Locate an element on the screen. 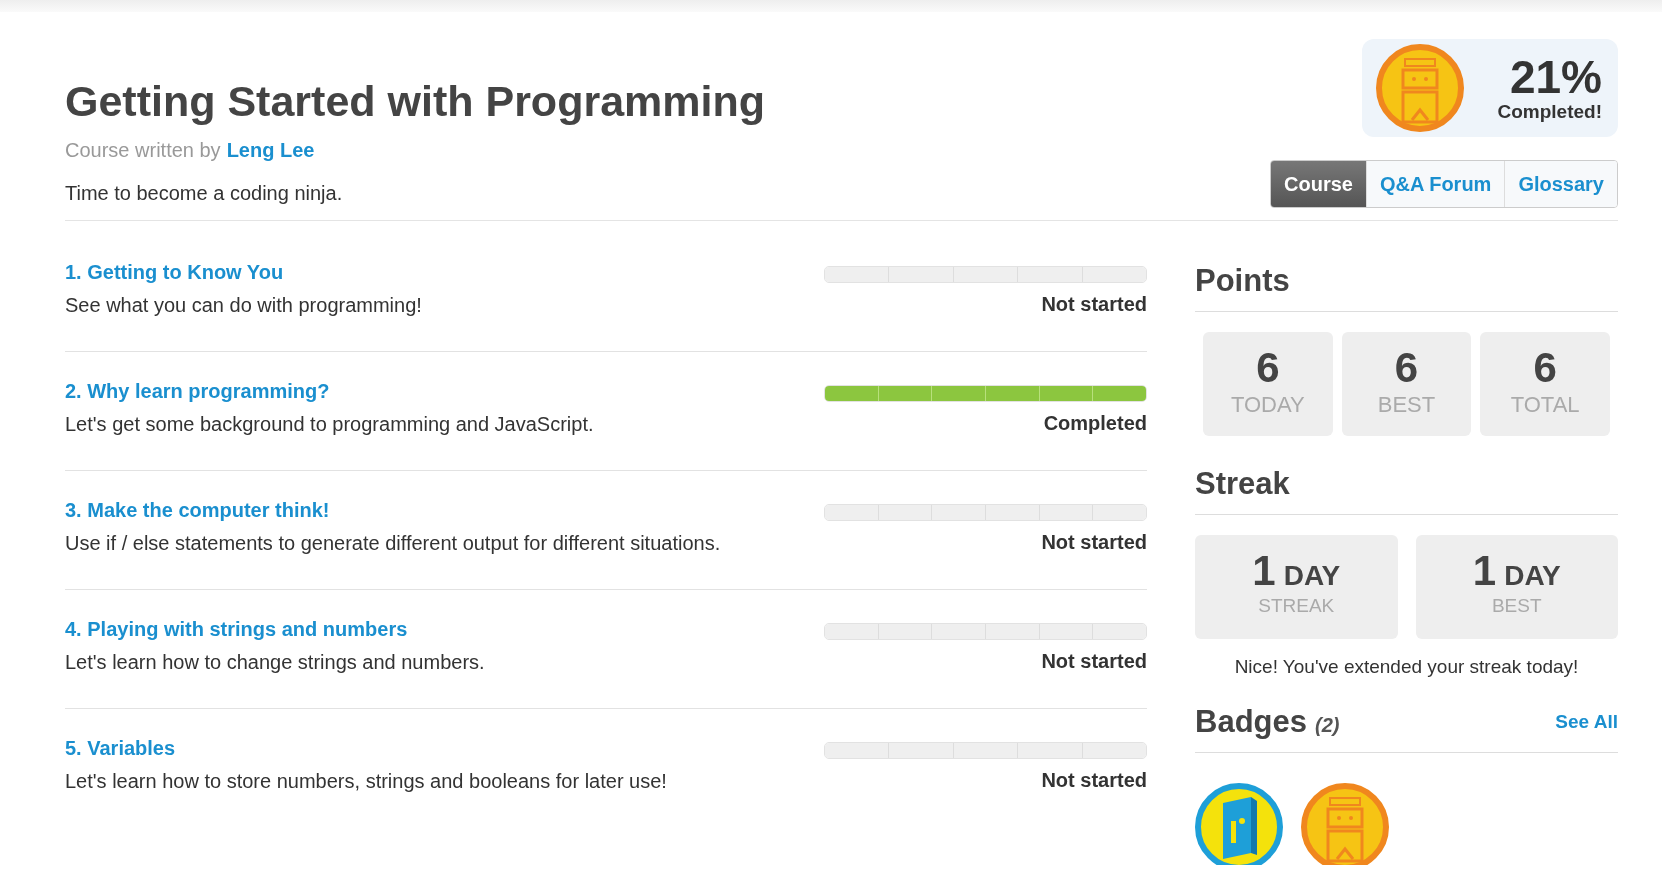 The width and height of the screenshot is (1662, 874). chapter-link: 1. Getting to Know You is located at coordinates (174, 272).